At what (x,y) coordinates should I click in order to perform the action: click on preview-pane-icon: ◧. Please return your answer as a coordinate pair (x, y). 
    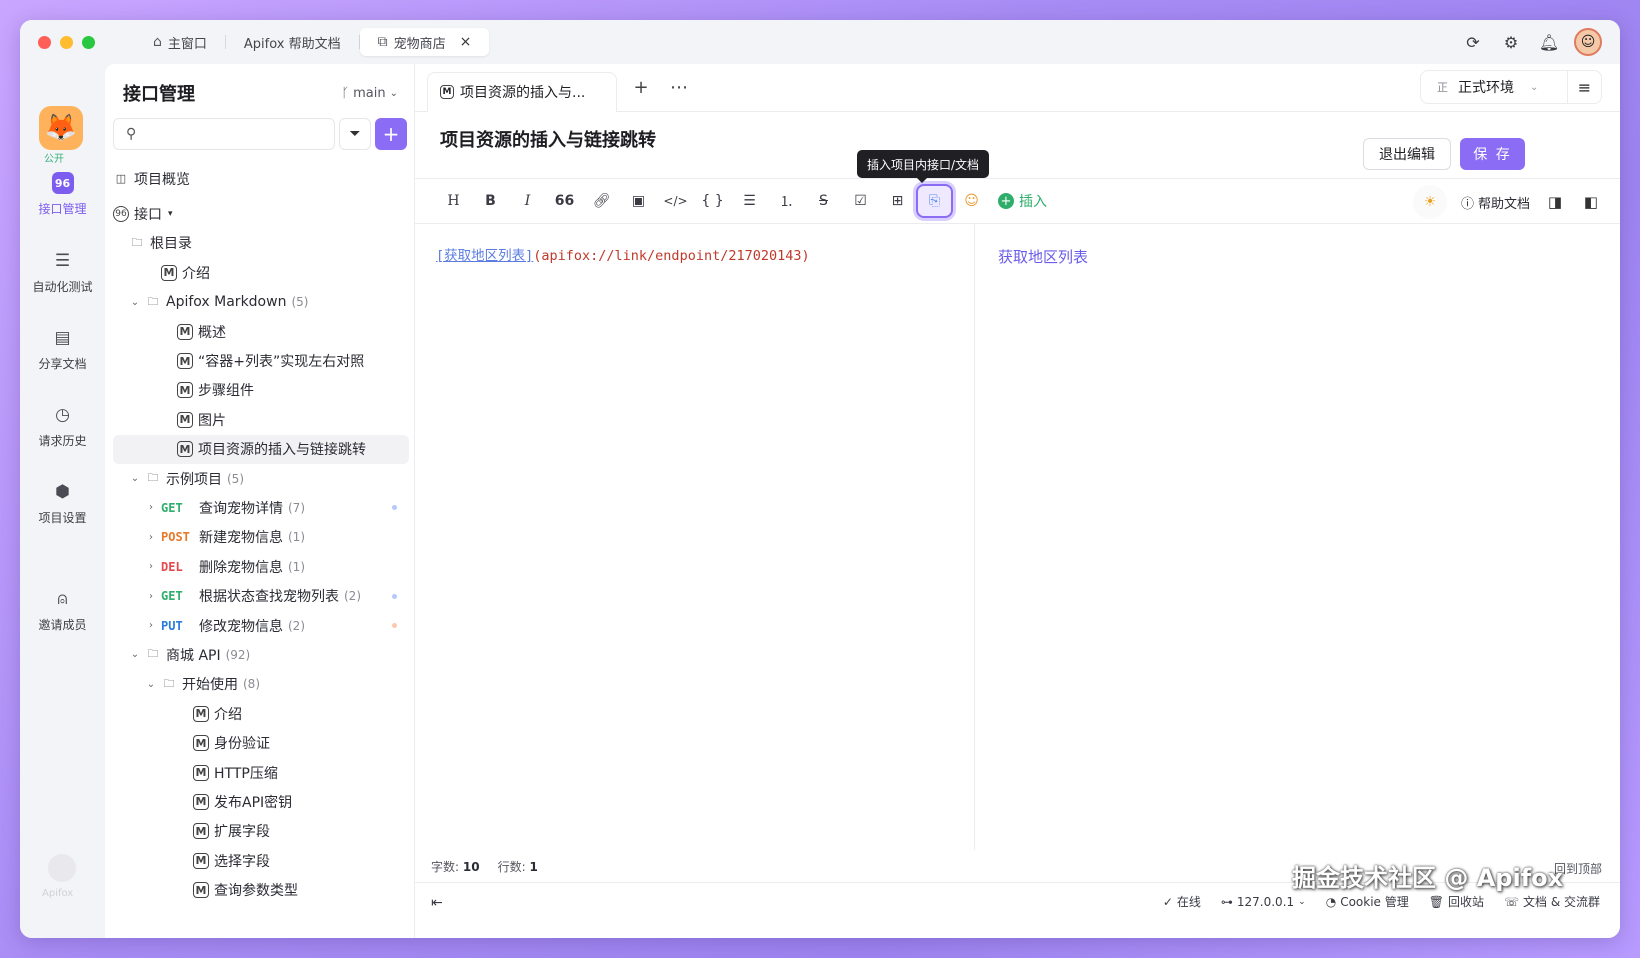
    Looking at the image, I should click on (1591, 202).